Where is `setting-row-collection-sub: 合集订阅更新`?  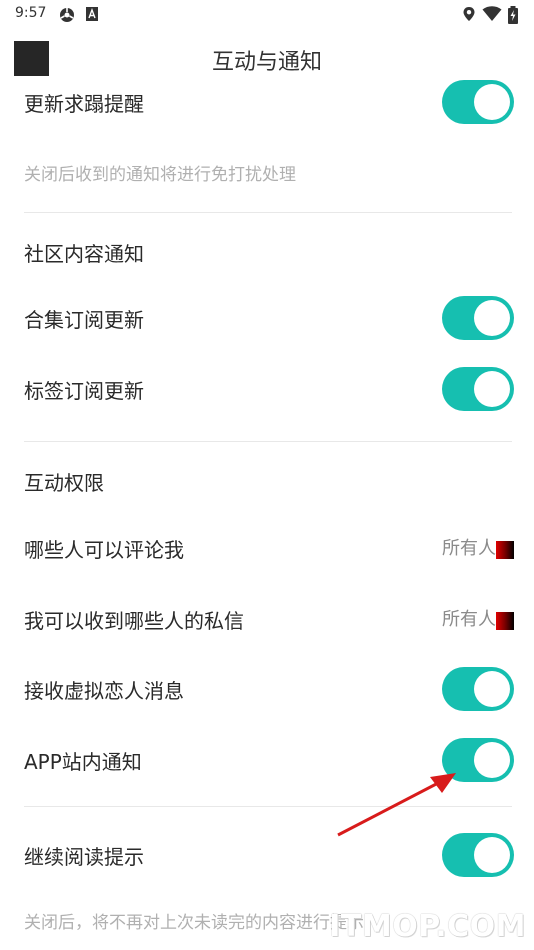
setting-row-collection-sub: 合集订阅更新 is located at coordinates (269, 318).